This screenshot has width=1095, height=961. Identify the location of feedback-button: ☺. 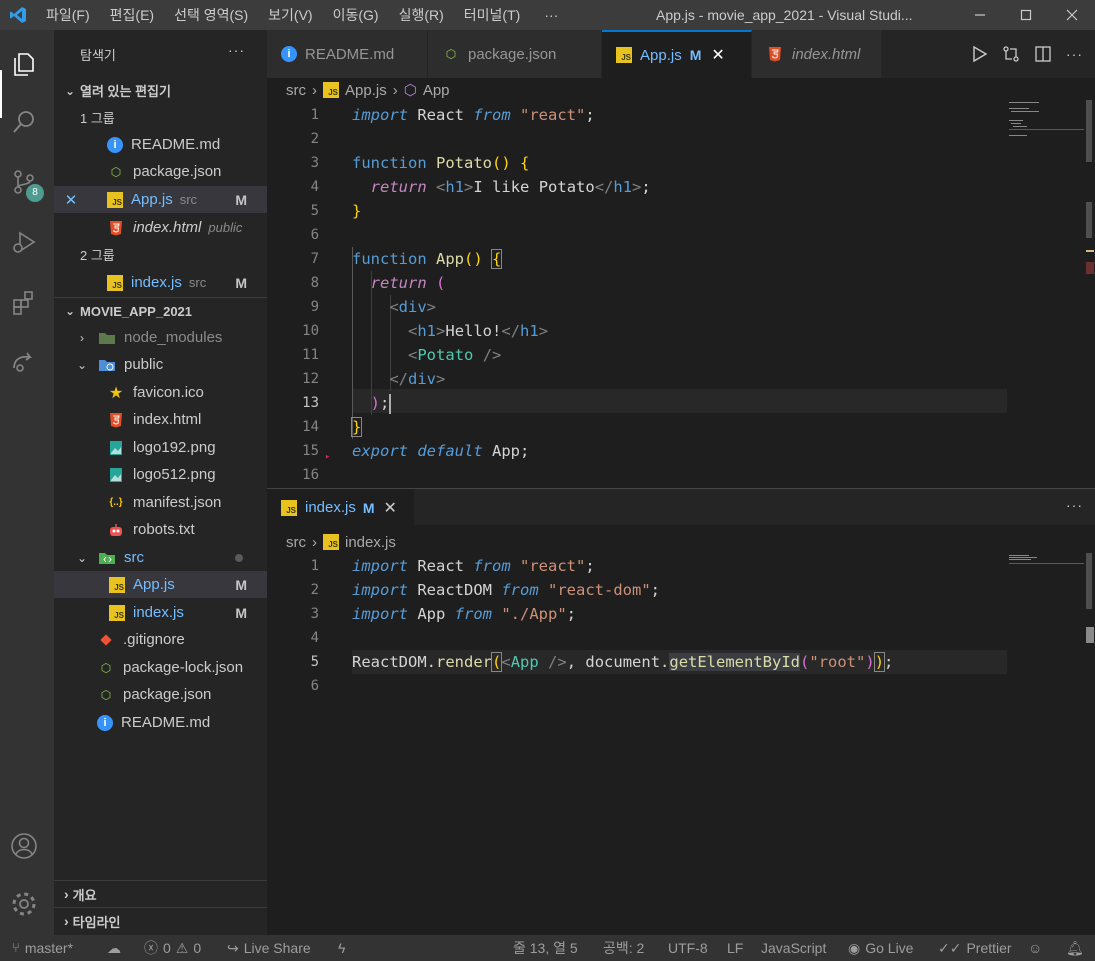
(1035, 948).